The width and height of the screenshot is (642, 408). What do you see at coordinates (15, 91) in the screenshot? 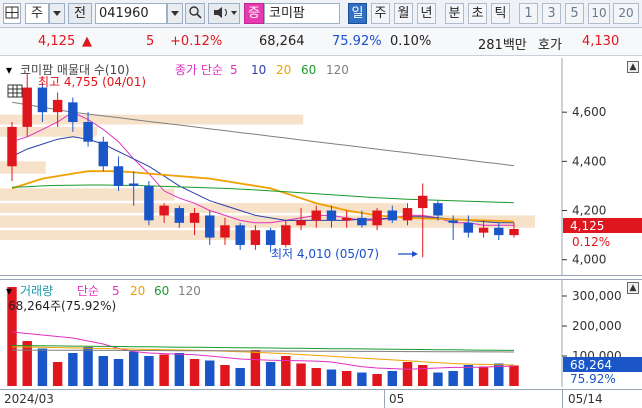
I see `table-icon` at bounding box center [15, 91].